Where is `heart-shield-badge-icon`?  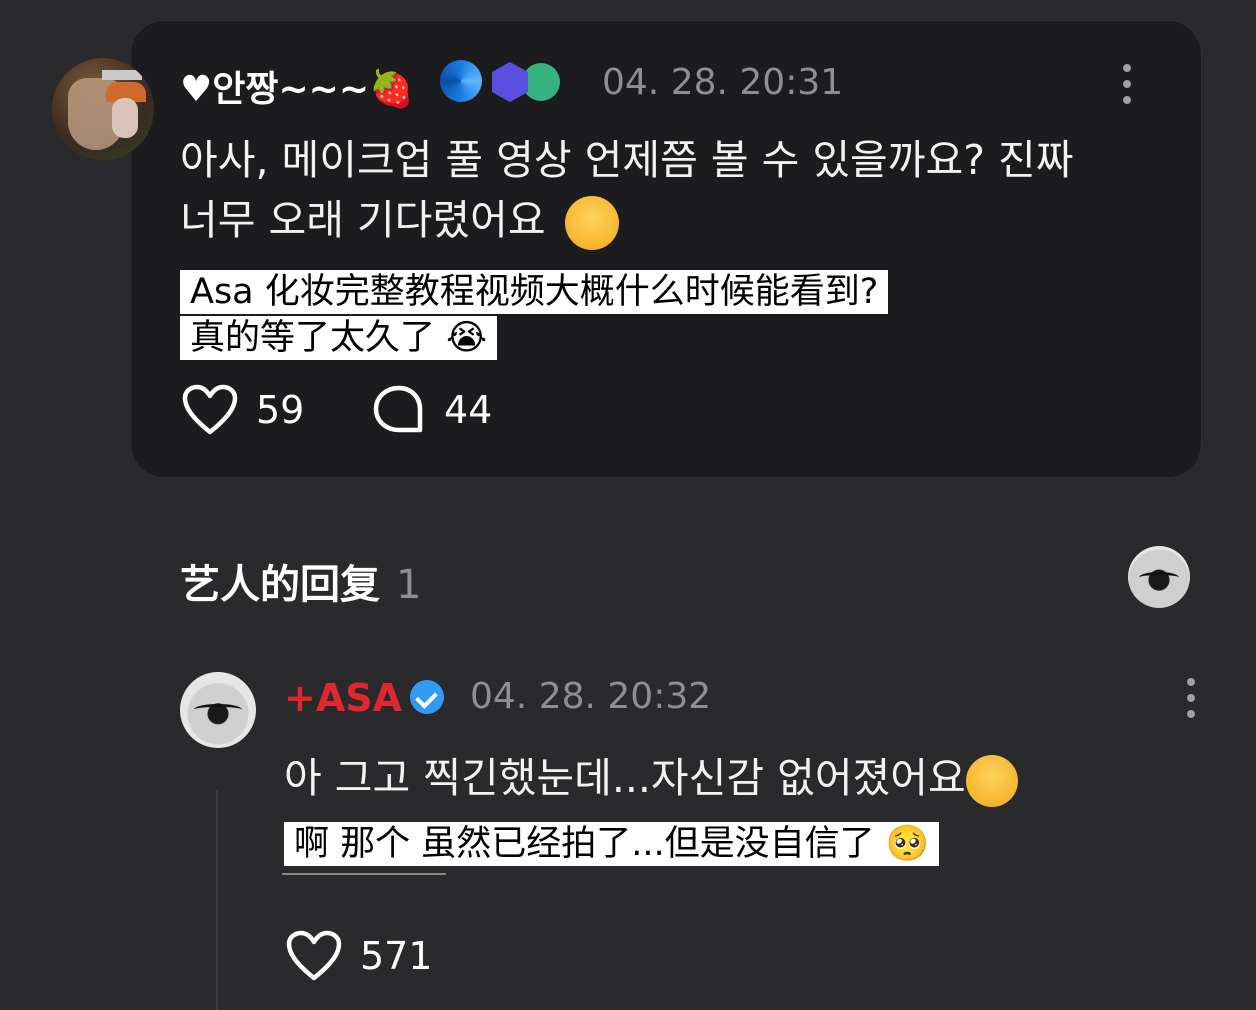 heart-shield-badge-icon is located at coordinates (510, 82).